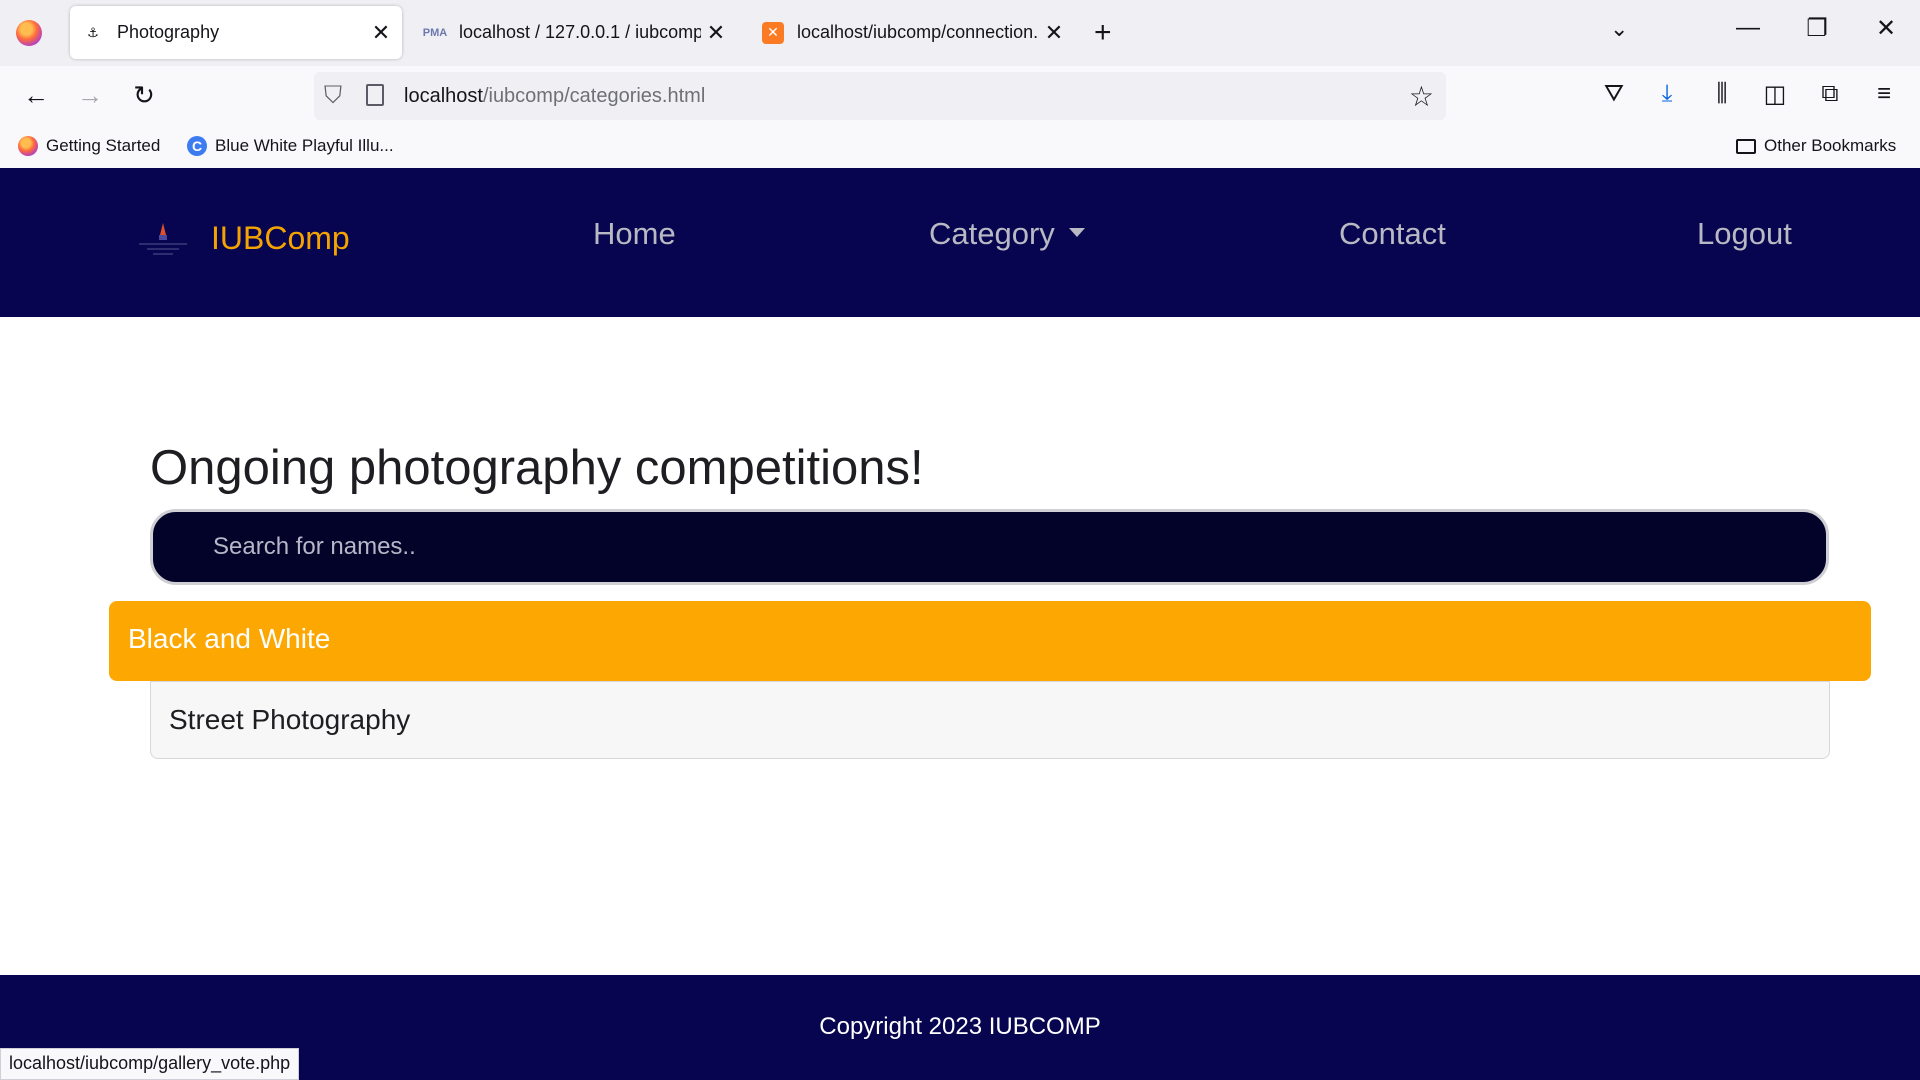 The height and width of the screenshot is (1080, 1920). What do you see at coordinates (1830, 145) in the screenshot?
I see `other-bookmarks-label: Other Bookmarks` at bounding box center [1830, 145].